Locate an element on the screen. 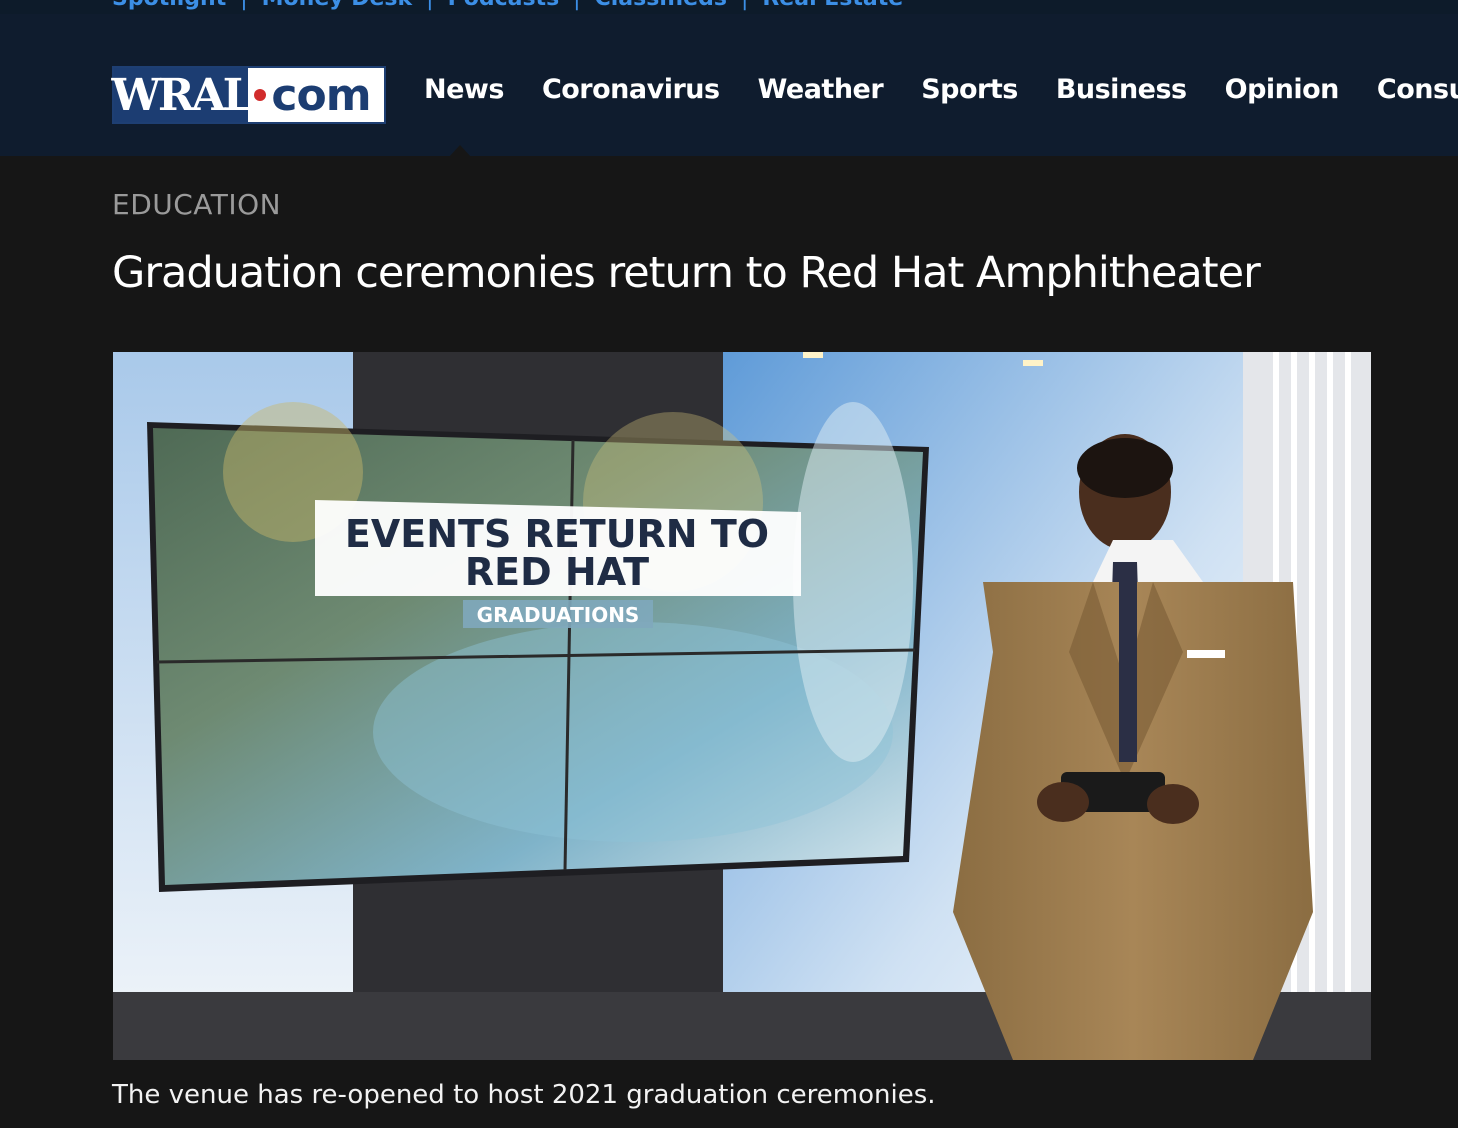 The image size is (1458, 1128). nav-item-coronavirus: Coronavirus is located at coordinates (631, 89).